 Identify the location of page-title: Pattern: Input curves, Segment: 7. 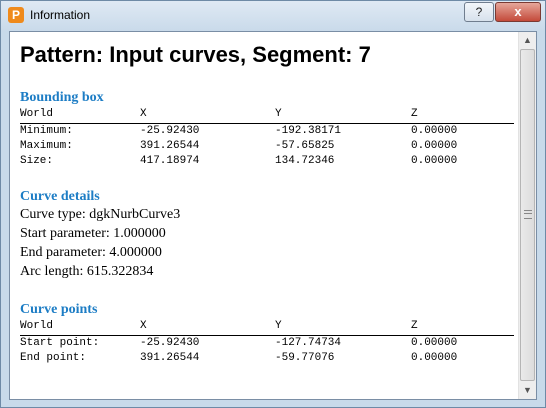
(195, 54).